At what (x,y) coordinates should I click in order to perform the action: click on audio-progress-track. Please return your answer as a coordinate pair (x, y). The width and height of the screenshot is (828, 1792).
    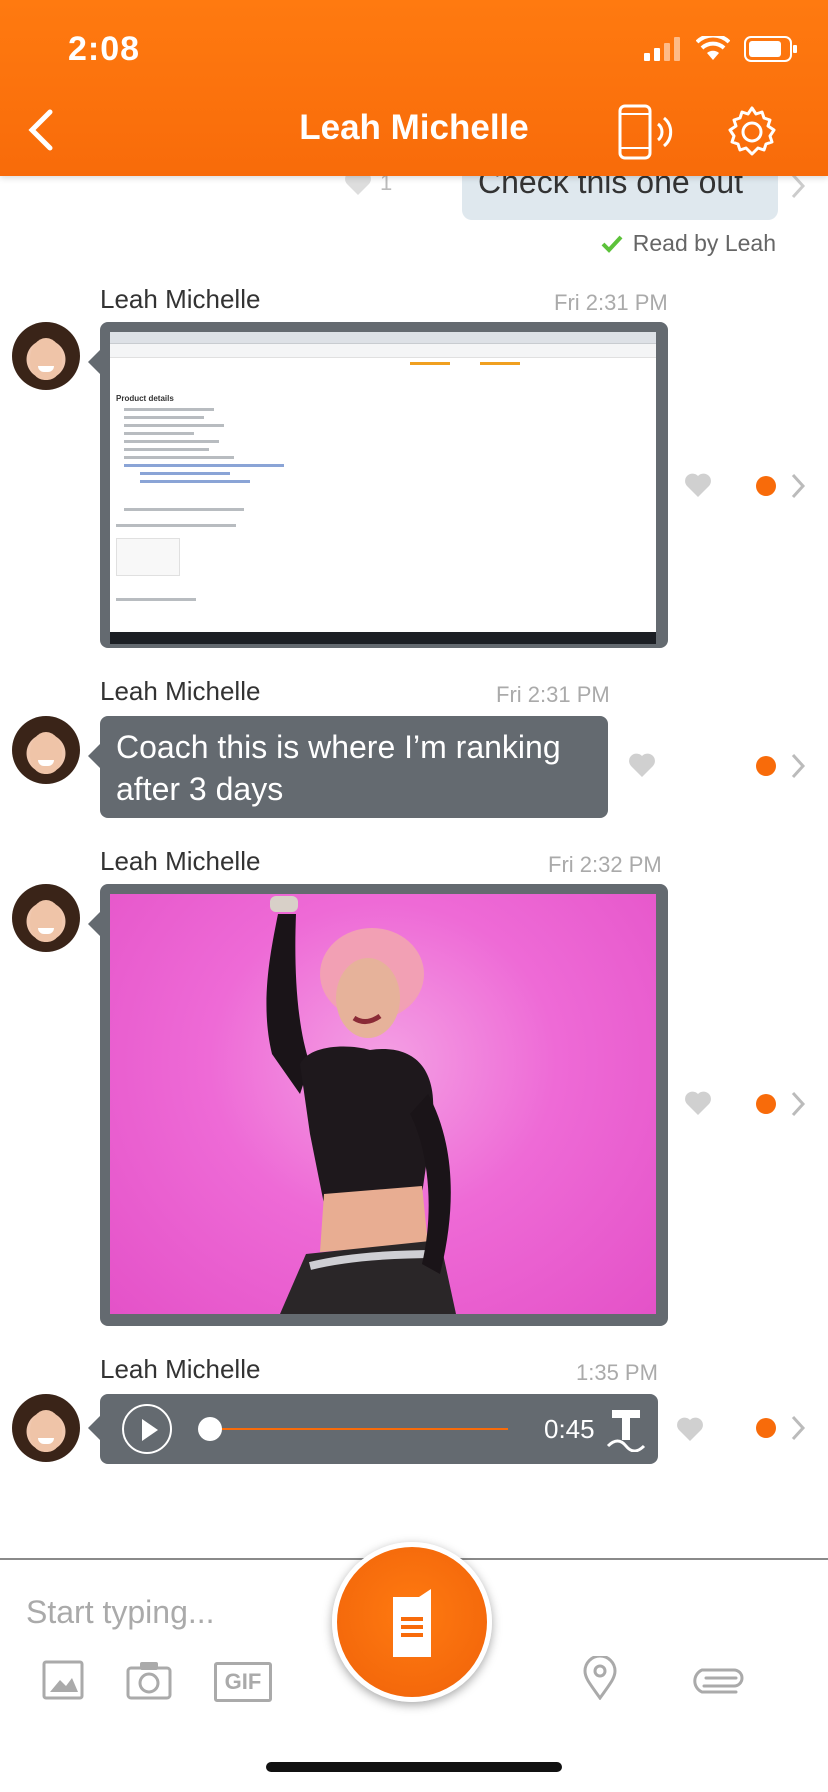
    Looking at the image, I should click on (359, 1429).